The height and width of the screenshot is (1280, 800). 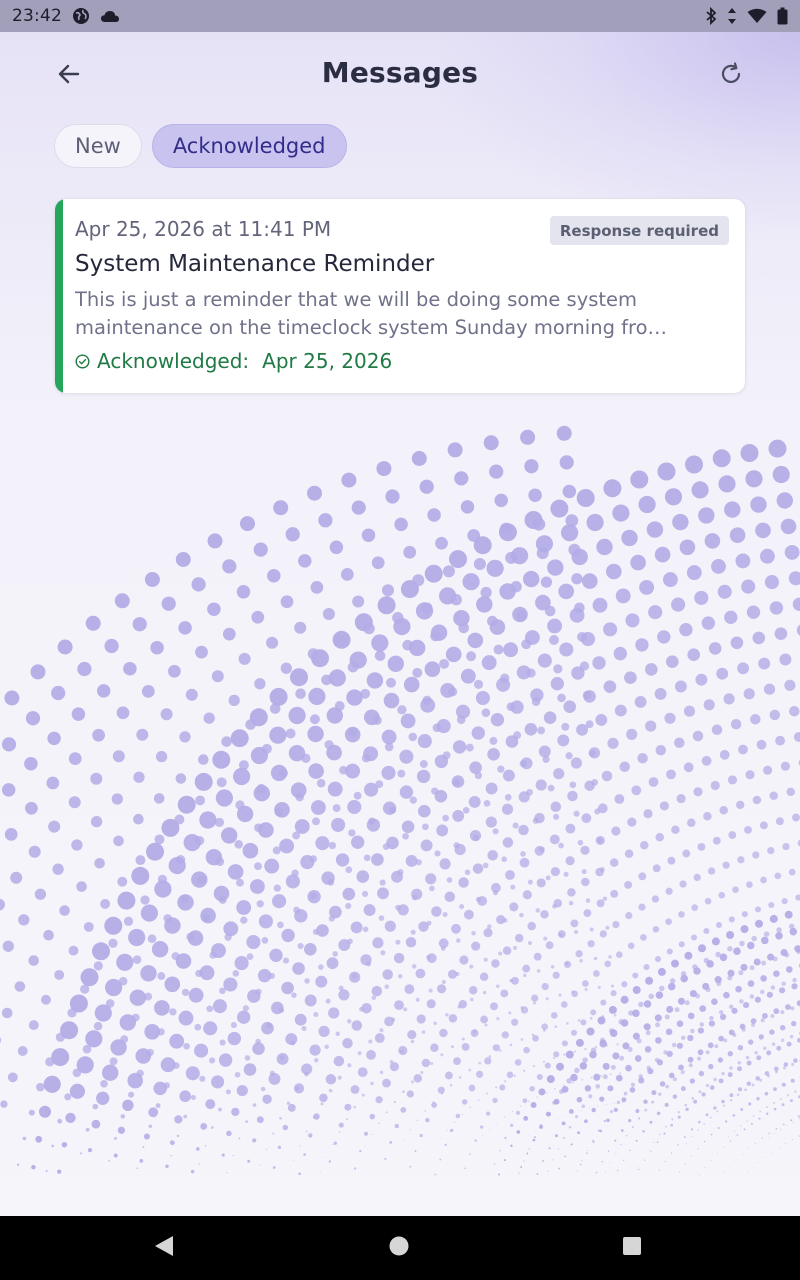 I want to click on app-bar: Messages, so click(x=400, y=75).